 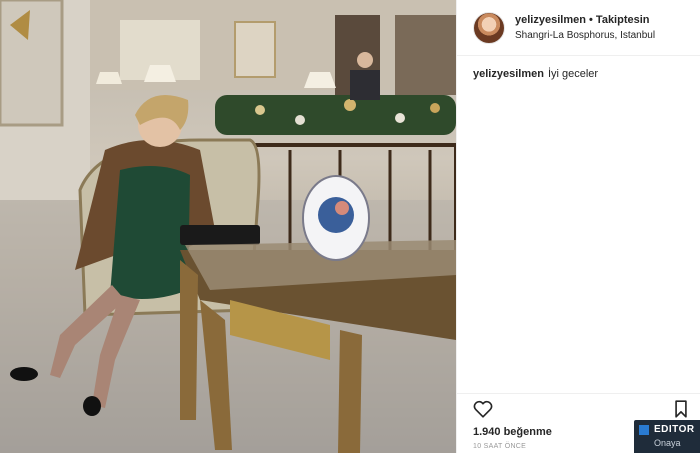 What do you see at coordinates (681, 409) in the screenshot?
I see `bookmark-icon` at bounding box center [681, 409].